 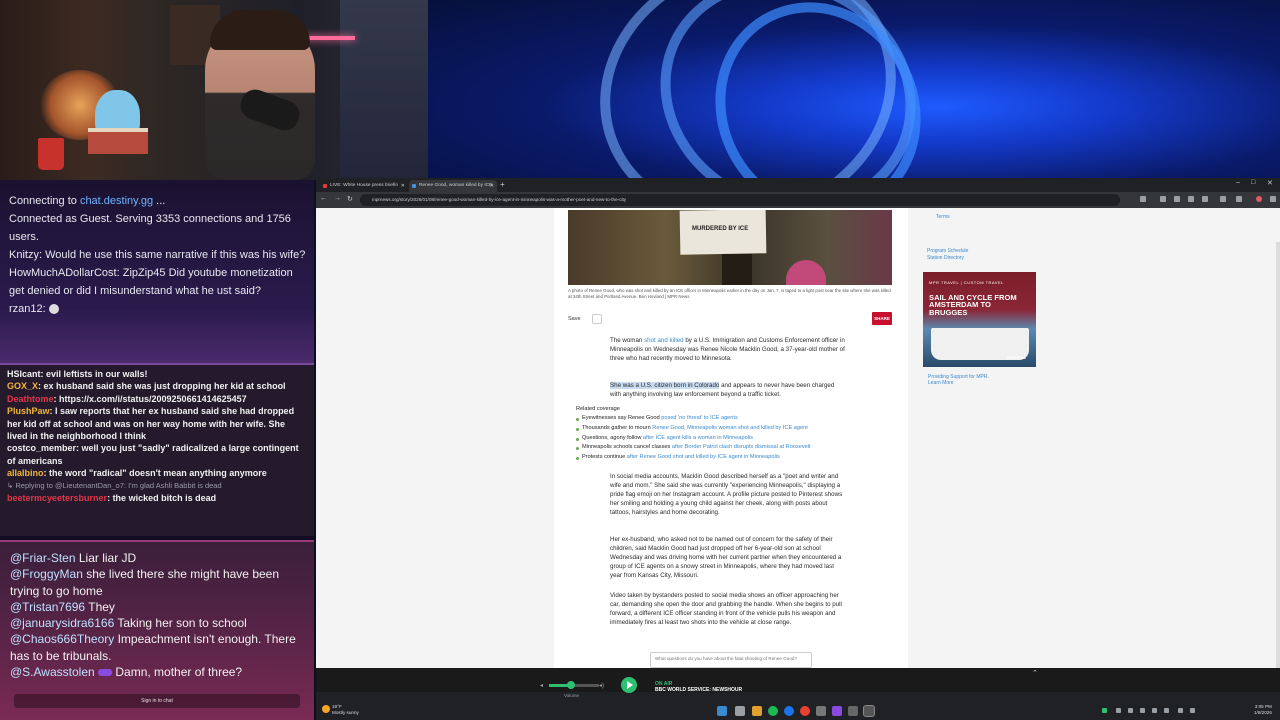 I want to click on chat-username: @Tristan7696, so click(x=47, y=607).